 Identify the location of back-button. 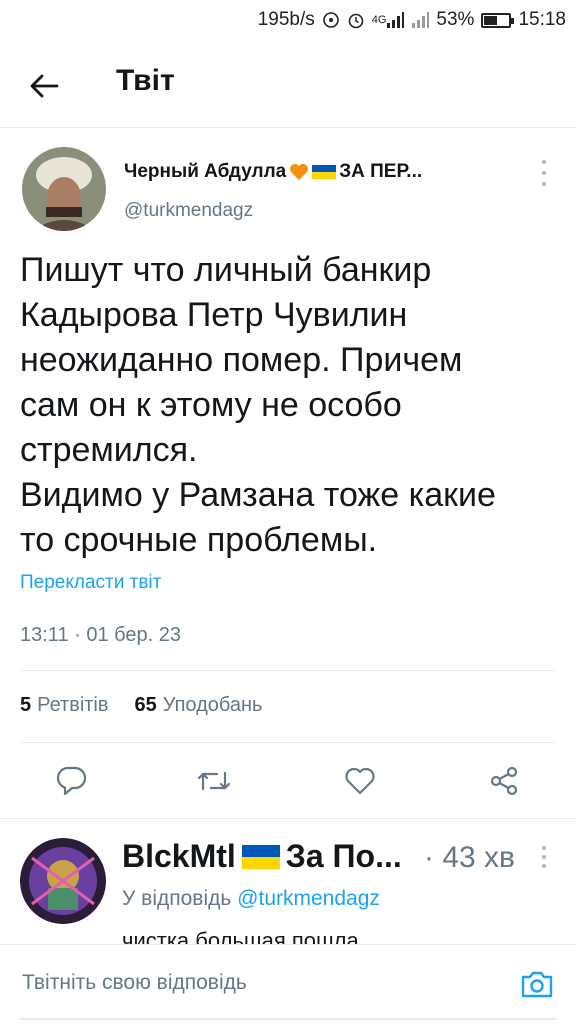
(44, 86).